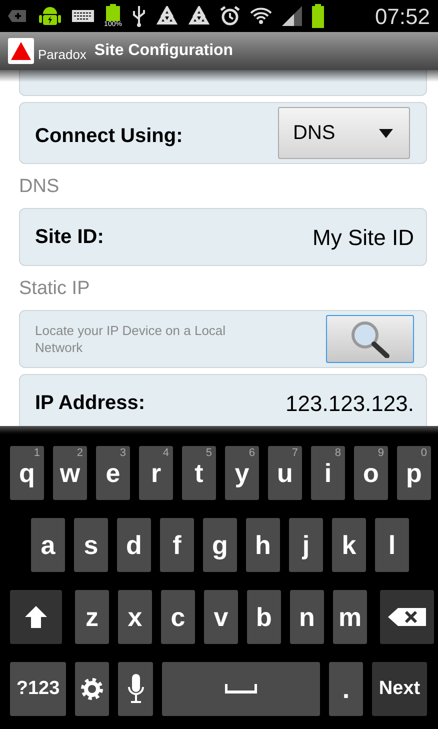 The image size is (438, 729). What do you see at coordinates (386, 133) in the screenshot?
I see `dropdown-arrow-icon` at bounding box center [386, 133].